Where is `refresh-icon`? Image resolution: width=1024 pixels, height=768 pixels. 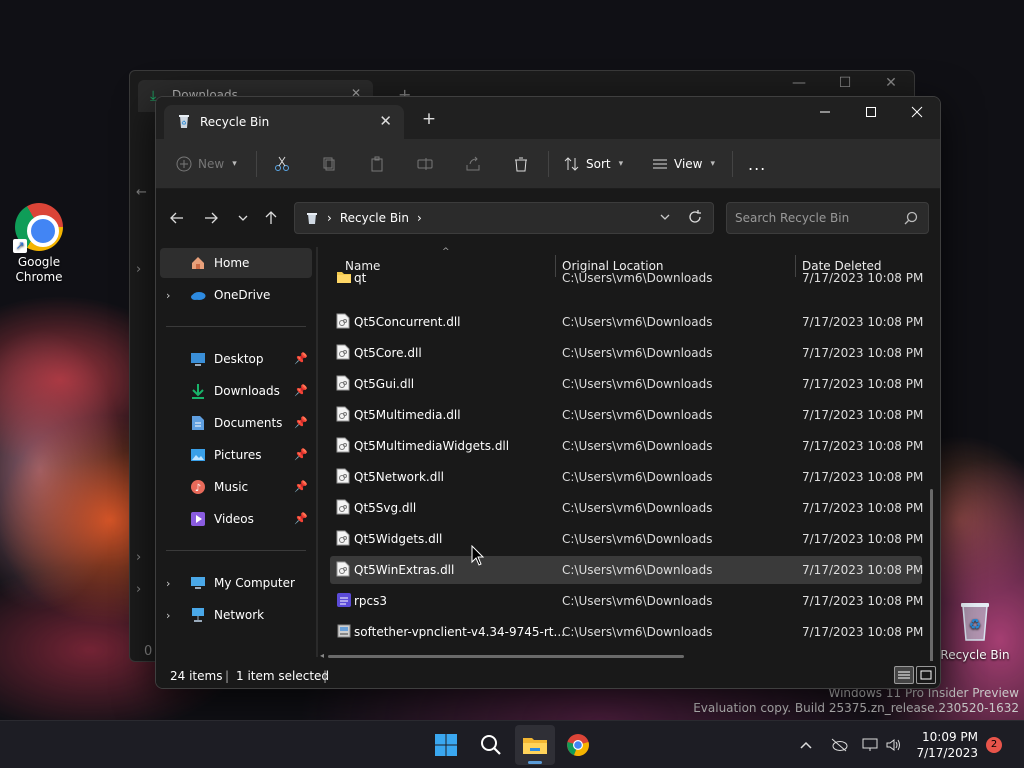 refresh-icon is located at coordinates (695, 217).